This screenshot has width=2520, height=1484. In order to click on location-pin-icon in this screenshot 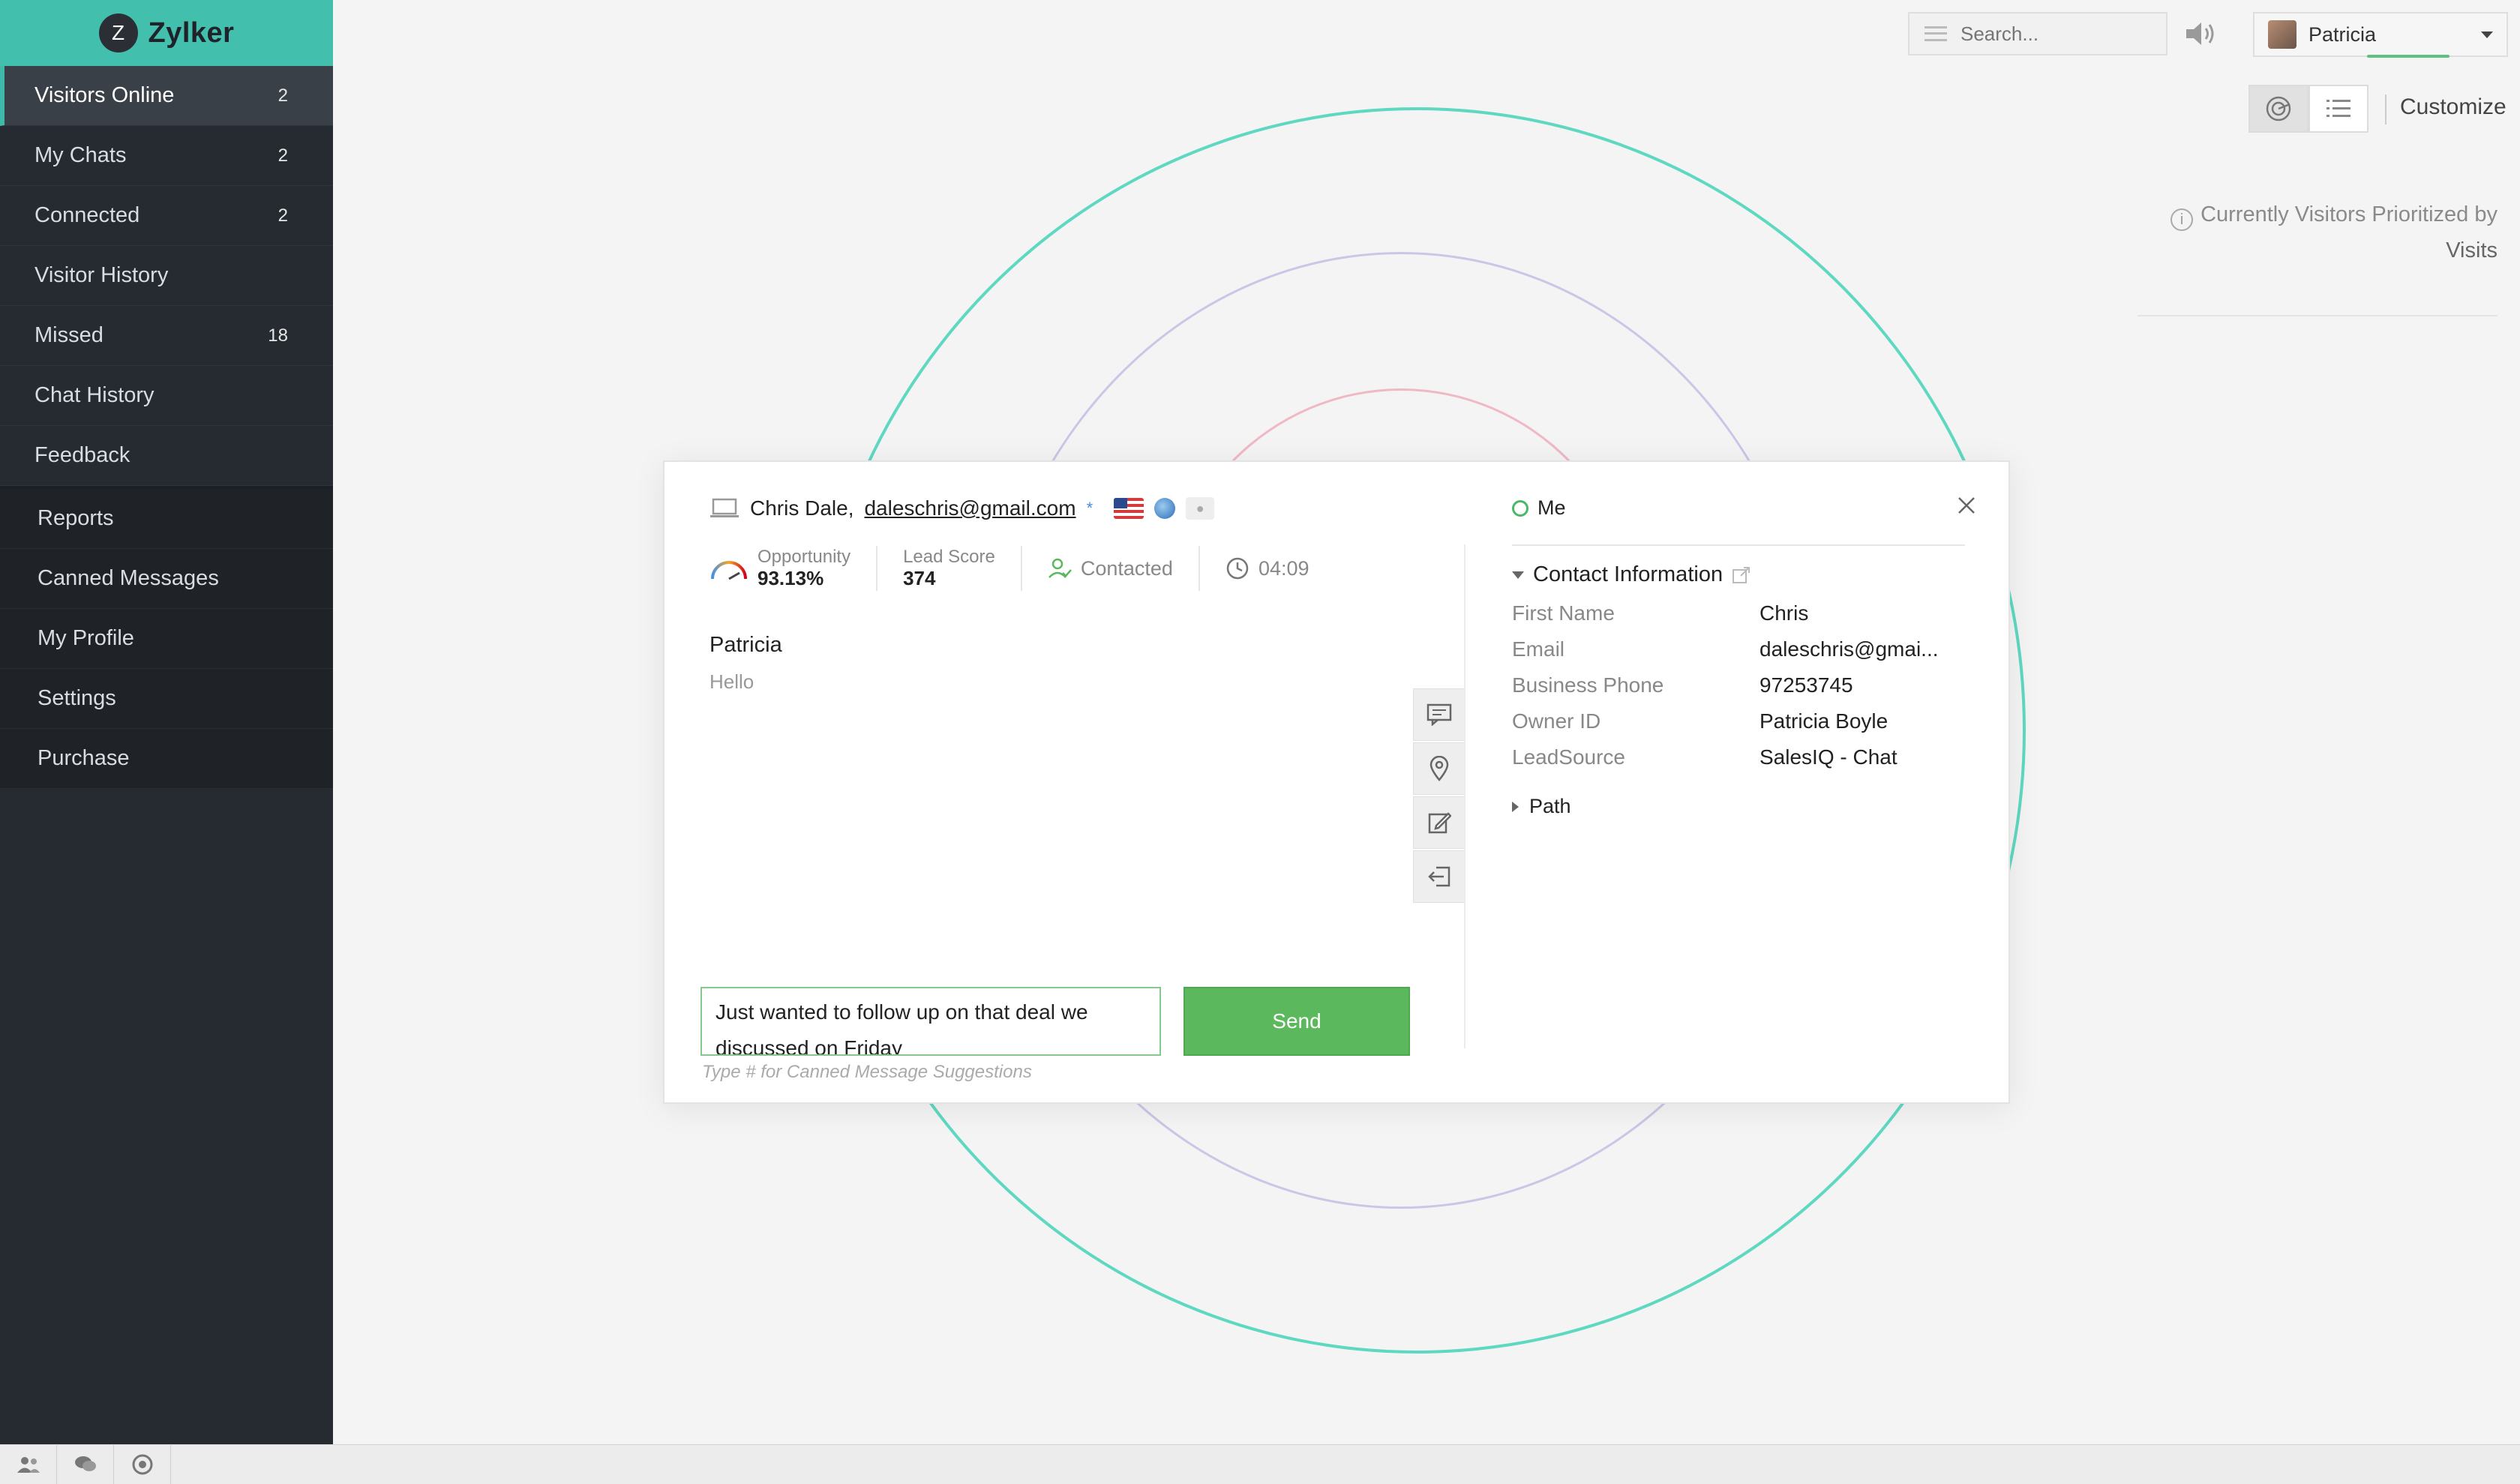, I will do `click(1439, 768)`.